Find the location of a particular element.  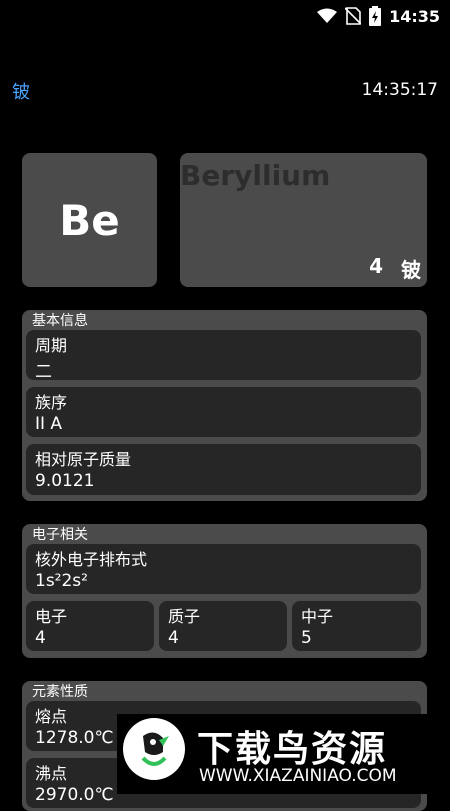

field-value: 9.0121 is located at coordinates (65, 481).